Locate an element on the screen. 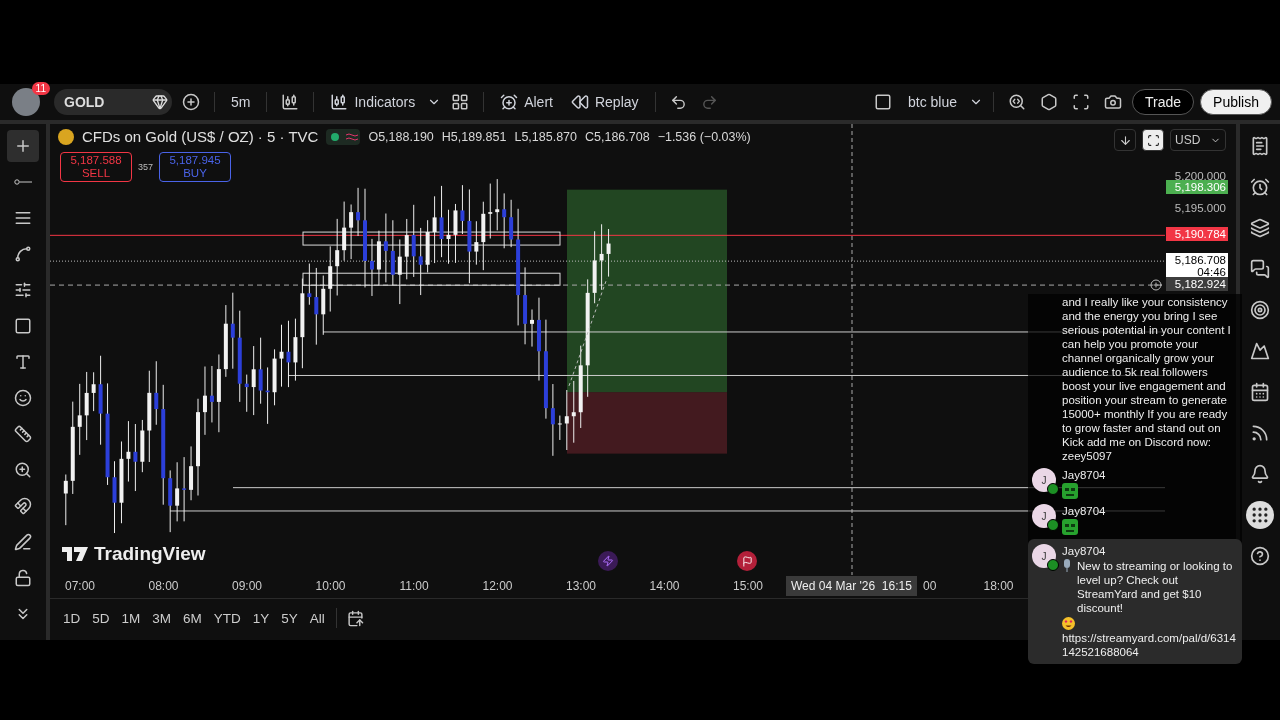 This screenshot has height=720, width=1280. price-label: 5,186.708 04:46 is located at coordinates (1197, 266).